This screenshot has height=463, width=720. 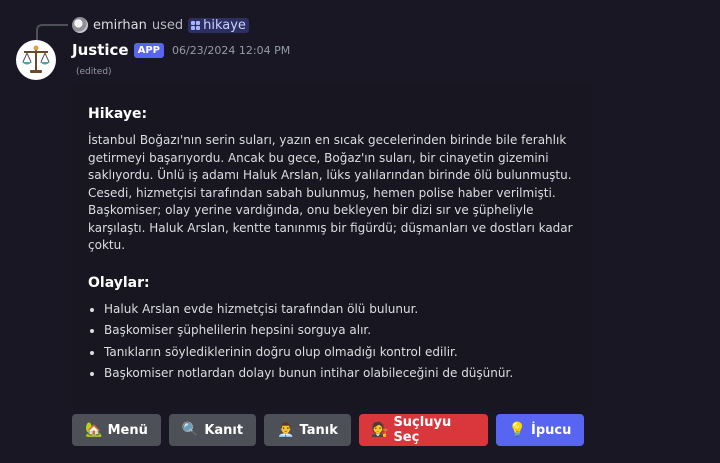 I want to click on hint-button: 💡 İpucu, so click(x=540, y=430).